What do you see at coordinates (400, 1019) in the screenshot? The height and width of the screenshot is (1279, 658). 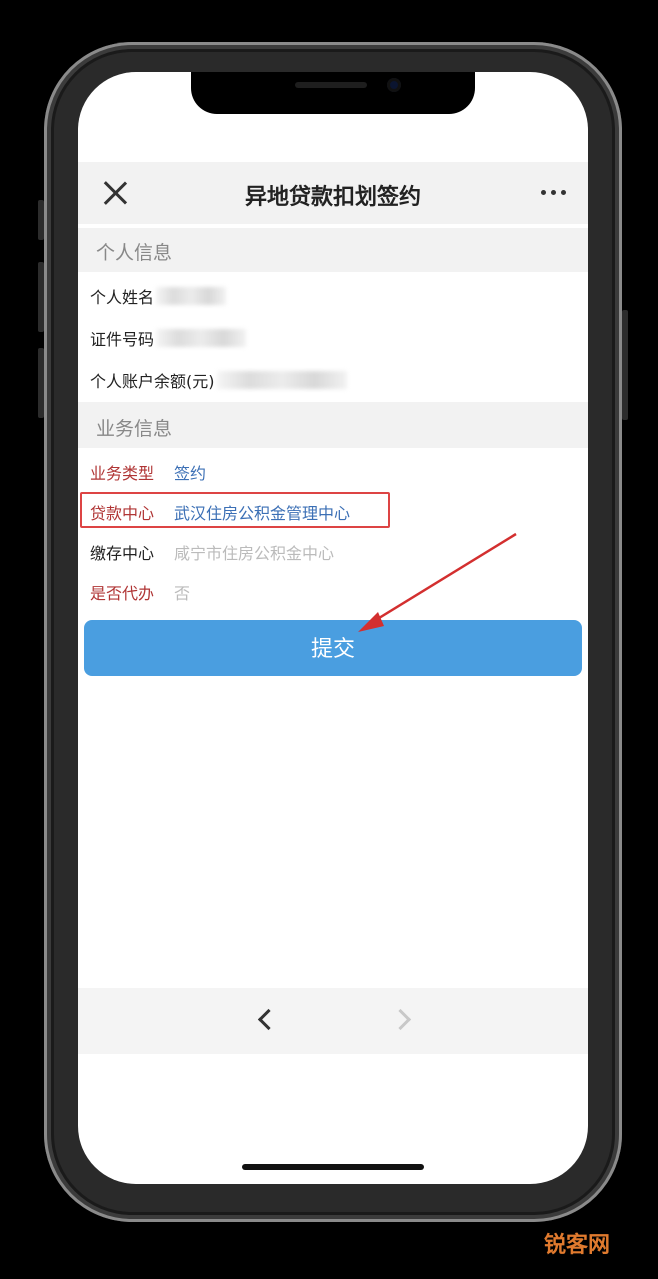 I see `forward-icon` at bounding box center [400, 1019].